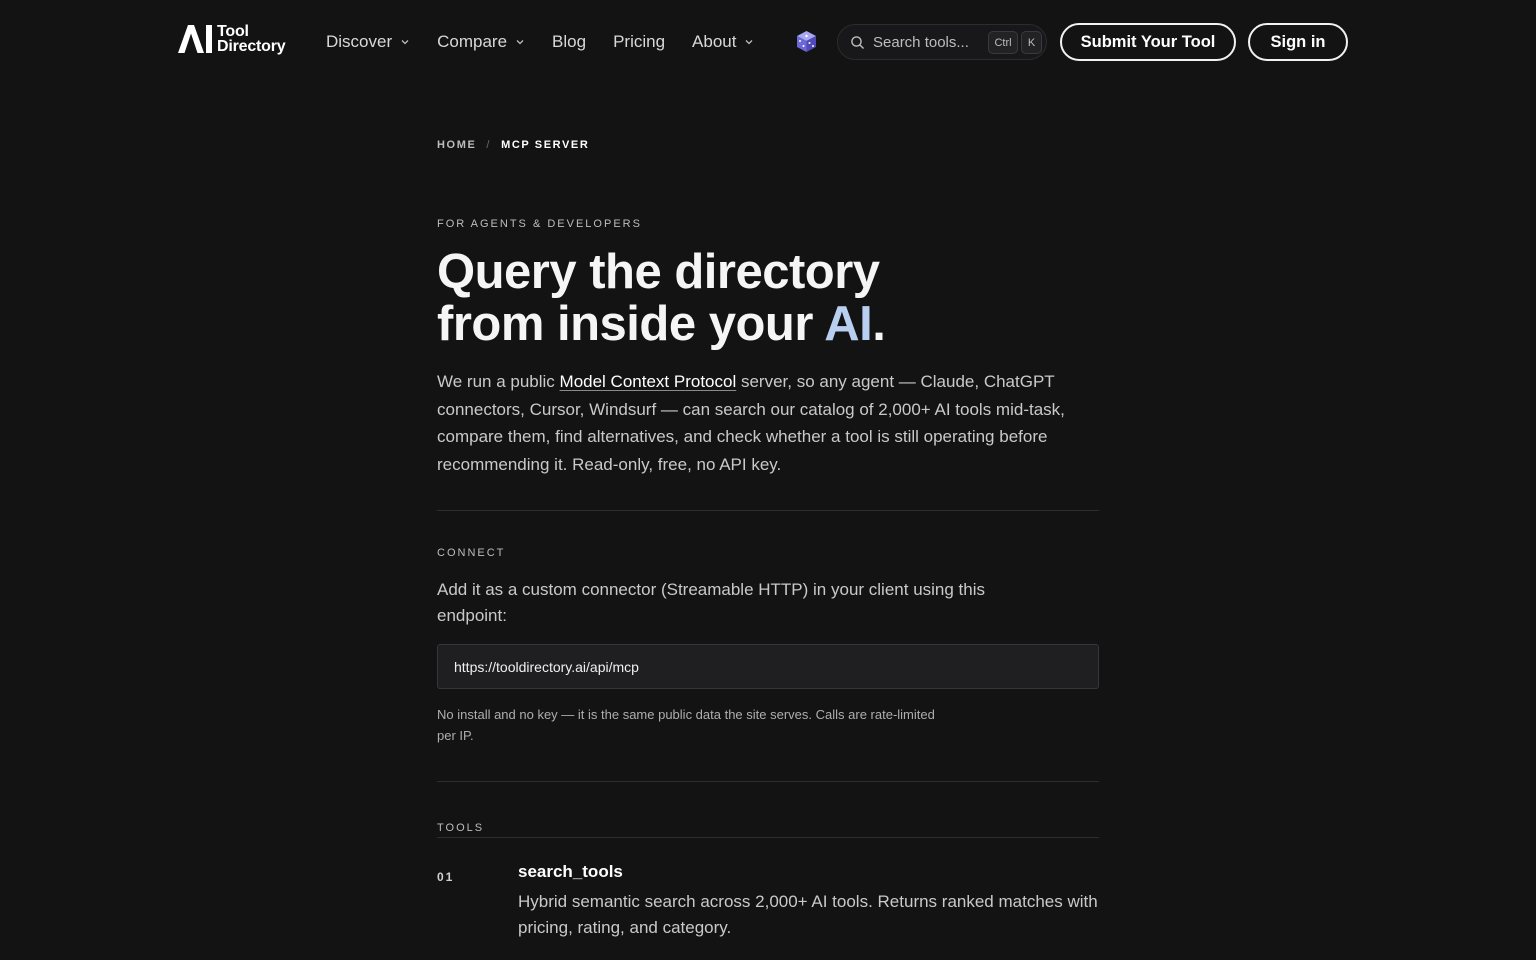 This screenshot has width=1536, height=960. I want to click on nav-pricing-label: Pricing, so click(639, 41).